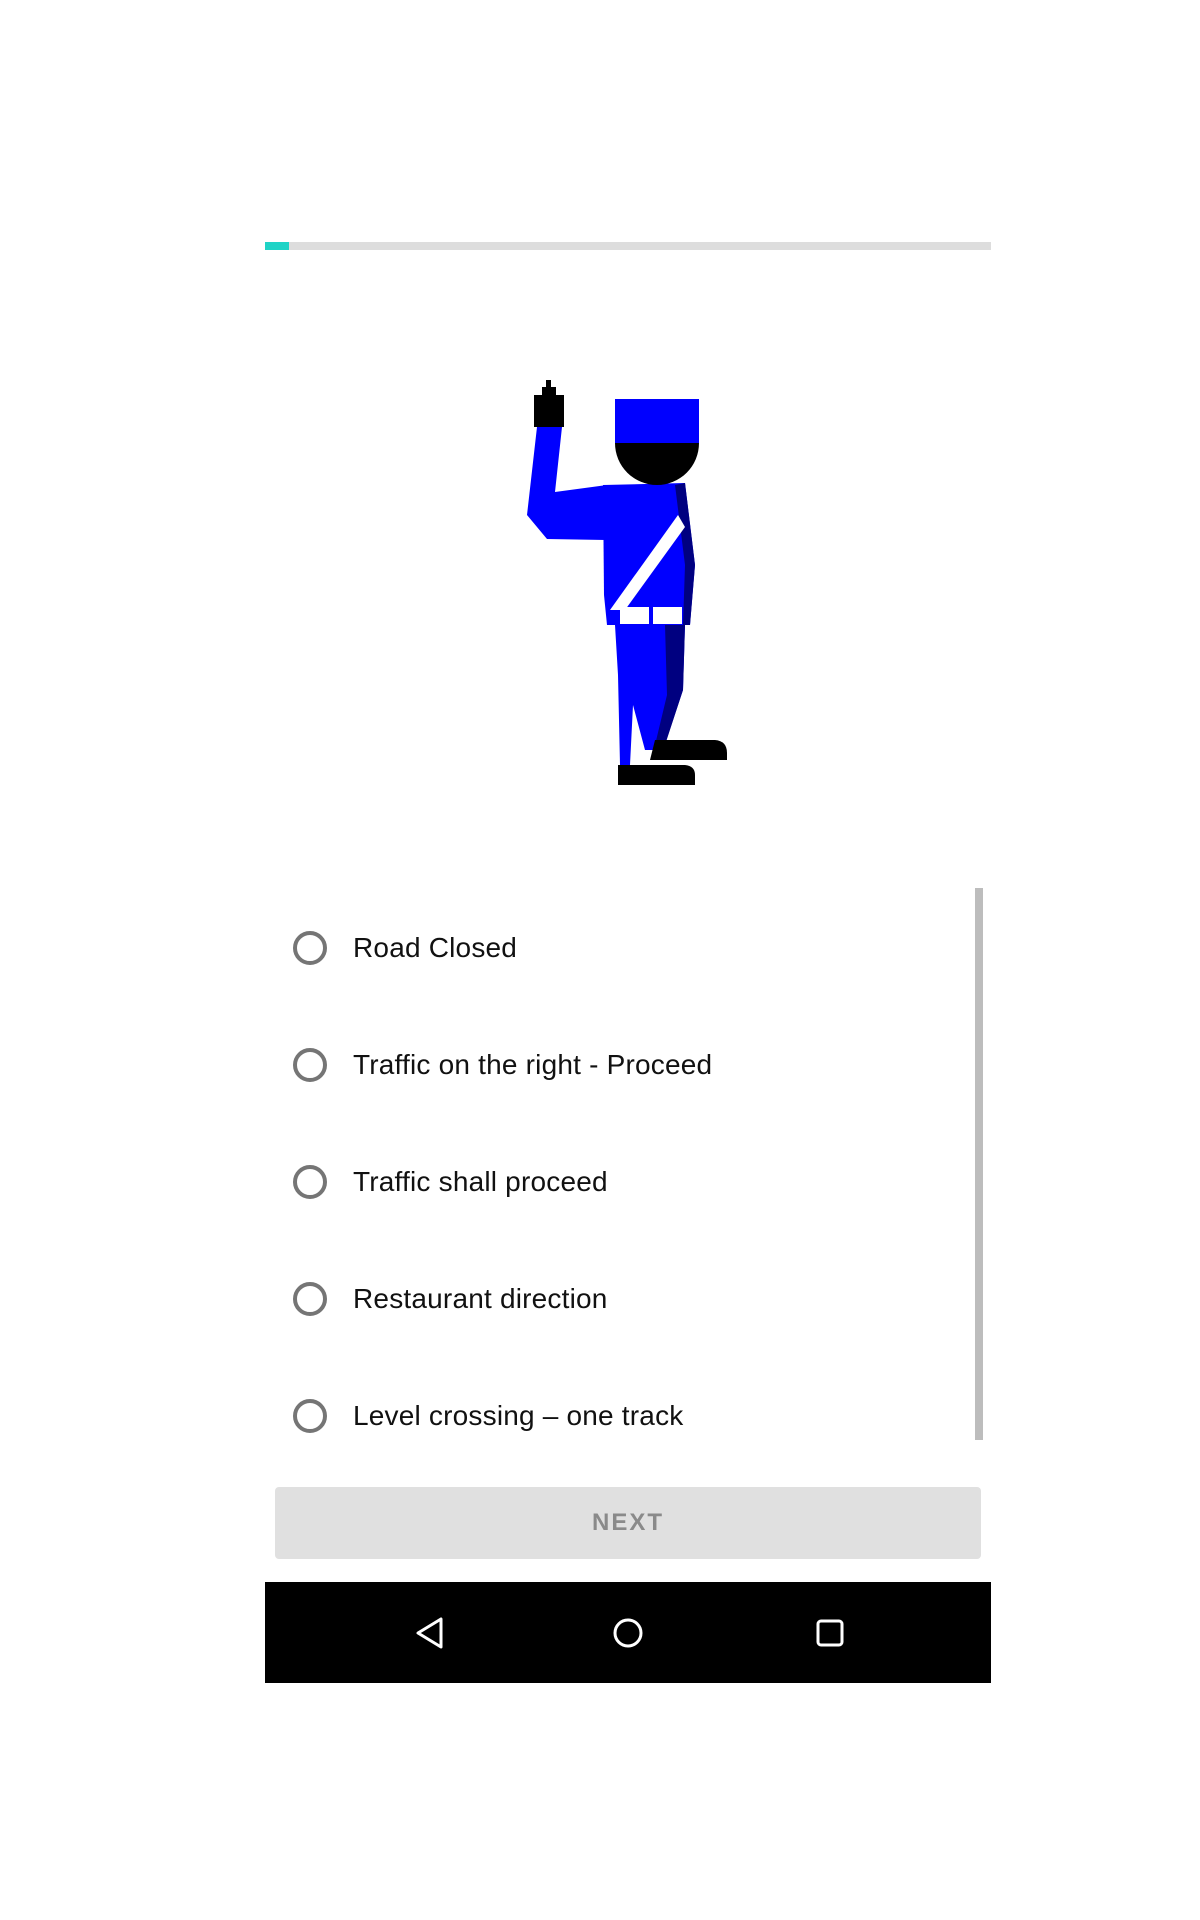 This screenshot has width=1200, height=1920. What do you see at coordinates (480, 1181) in the screenshot?
I see `option-label: Traffic shall proceed` at bounding box center [480, 1181].